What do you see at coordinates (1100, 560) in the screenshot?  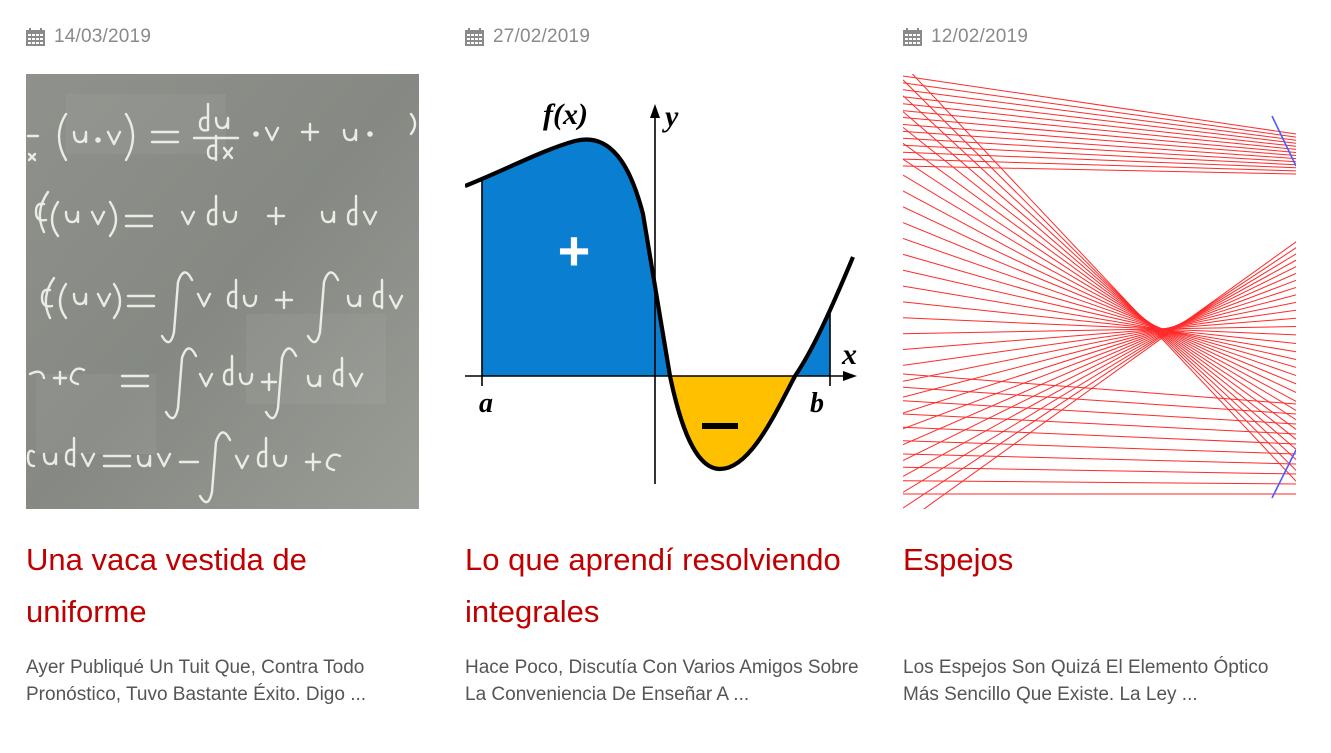 I see `post-title-link: Espejos` at bounding box center [1100, 560].